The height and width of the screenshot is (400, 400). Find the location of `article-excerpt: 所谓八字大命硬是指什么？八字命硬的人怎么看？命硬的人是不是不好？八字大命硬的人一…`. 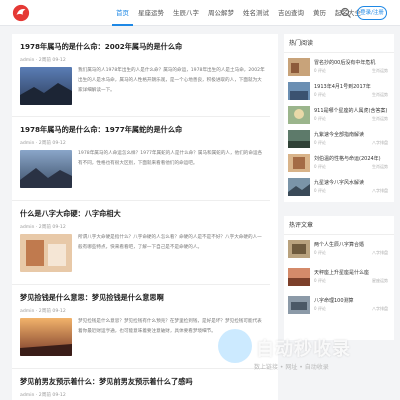

article-excerpt: 所谓八字大命硬是指什么？八字命硬的人怎么看？命硬的人是不是不好？八字大命硬的人一… is located at coordinates (170, 242).